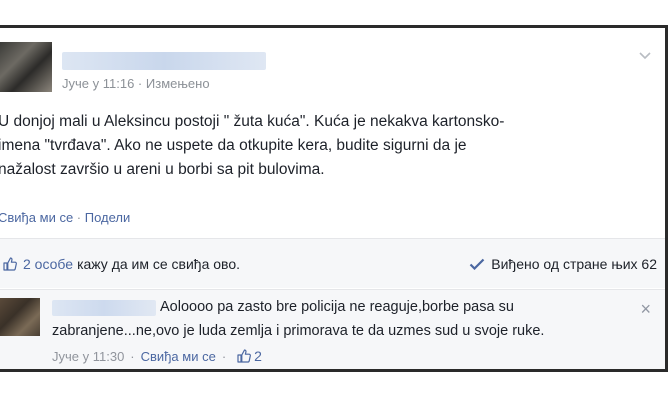  What do you see at coordinates (136, 83) in the screenshot?
I see `post-meta: Јуче у 11:16 · Измењено` at bounding box center [136, 83].